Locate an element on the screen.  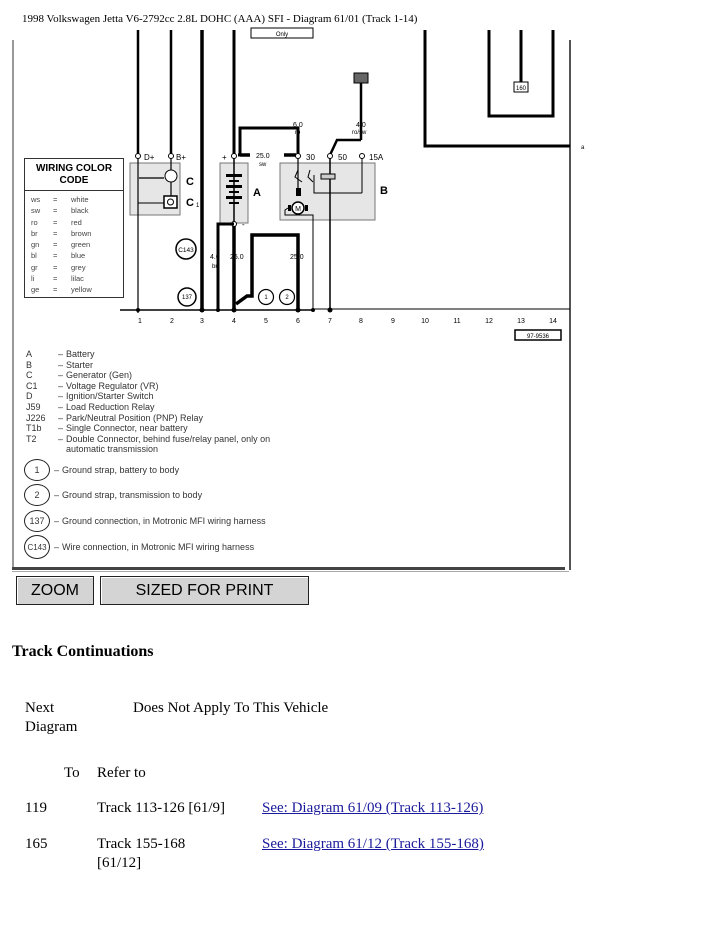
edge-marker: a is located at coordinates (583, 148).